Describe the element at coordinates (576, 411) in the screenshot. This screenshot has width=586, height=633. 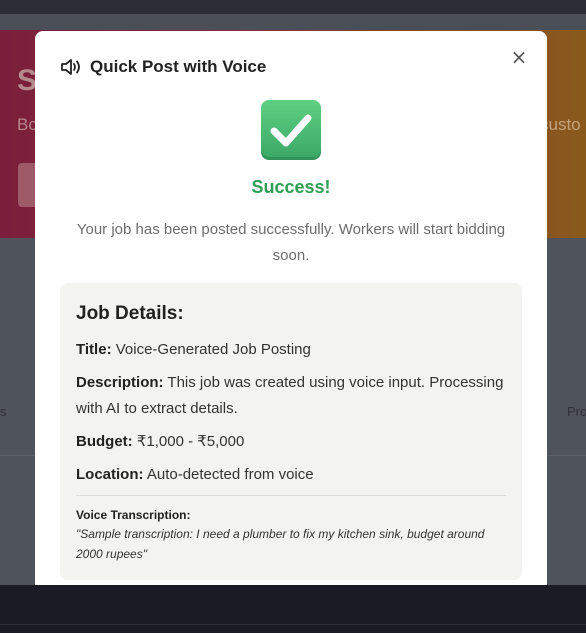
I see `background-row-text-right: Pro` at that location.